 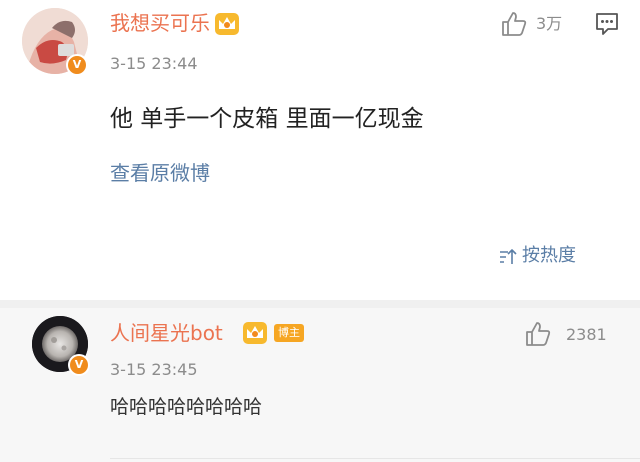 I want to click on timestamp: 3-15 23:45, so click(x=154, y=369).